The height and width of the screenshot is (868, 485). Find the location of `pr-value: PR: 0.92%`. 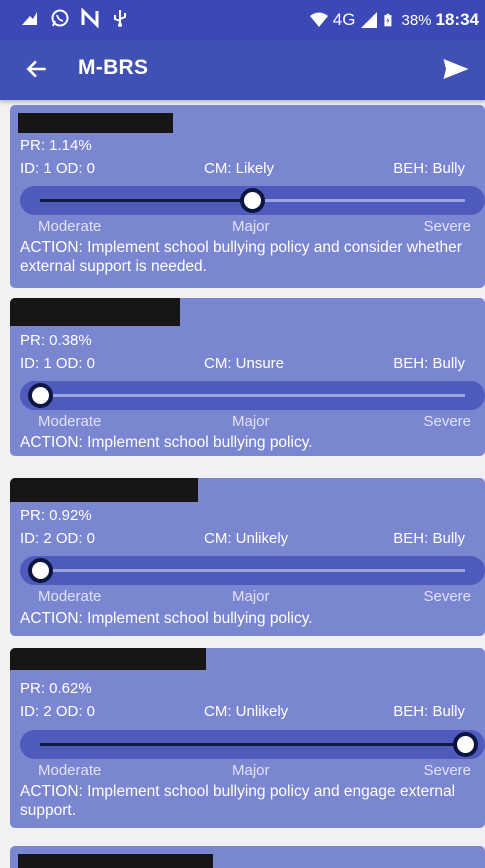

pr-value: PR: 0.92% is located at coordinates (56, 515).